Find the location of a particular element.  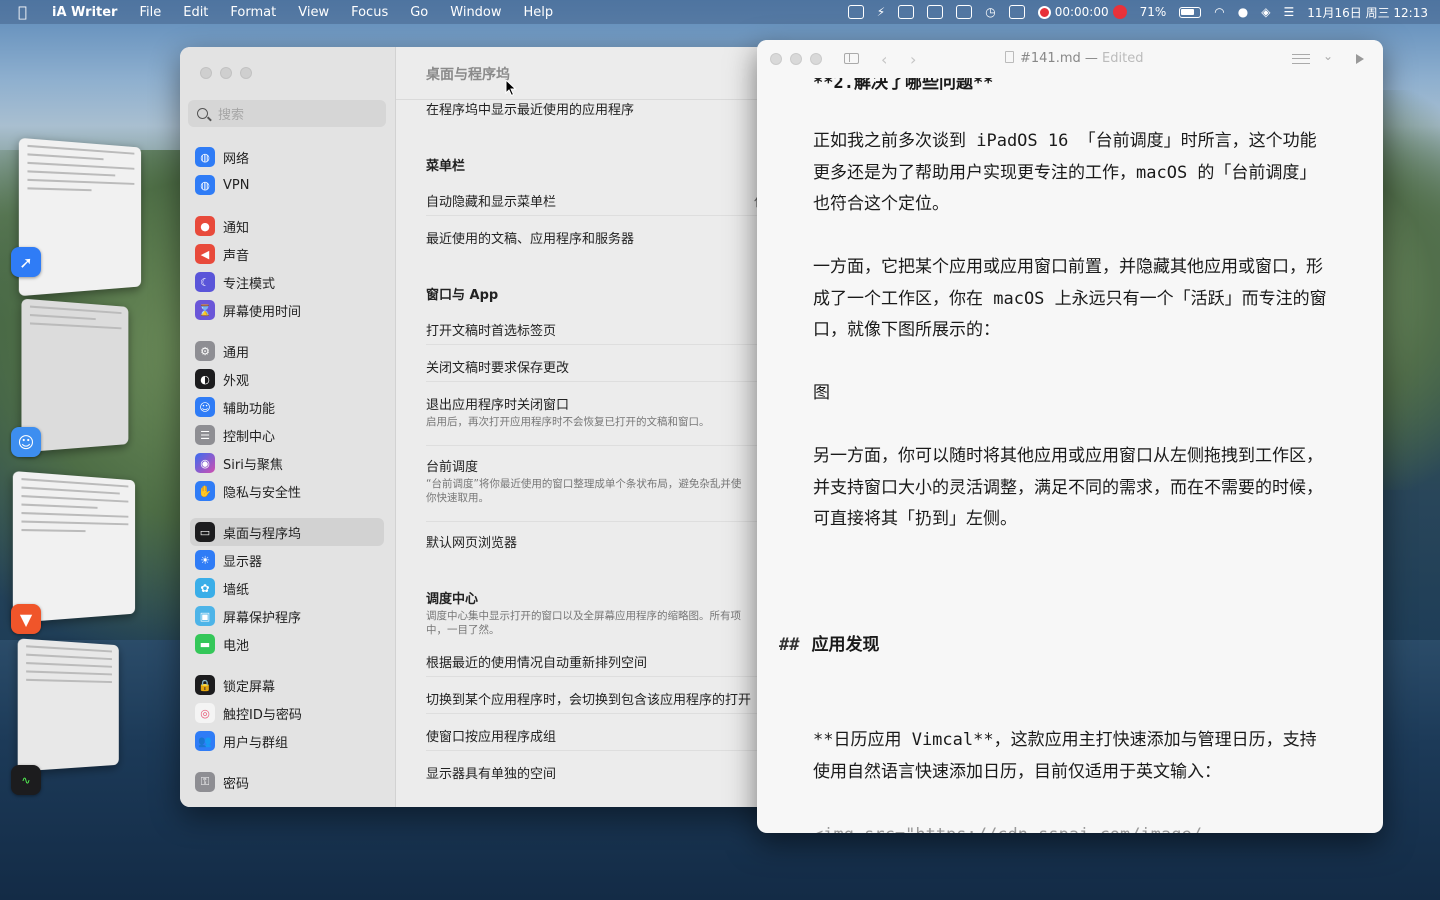

row-separate-spaces: 显示器具有单独的空间 is located at coordinates (603, 772).